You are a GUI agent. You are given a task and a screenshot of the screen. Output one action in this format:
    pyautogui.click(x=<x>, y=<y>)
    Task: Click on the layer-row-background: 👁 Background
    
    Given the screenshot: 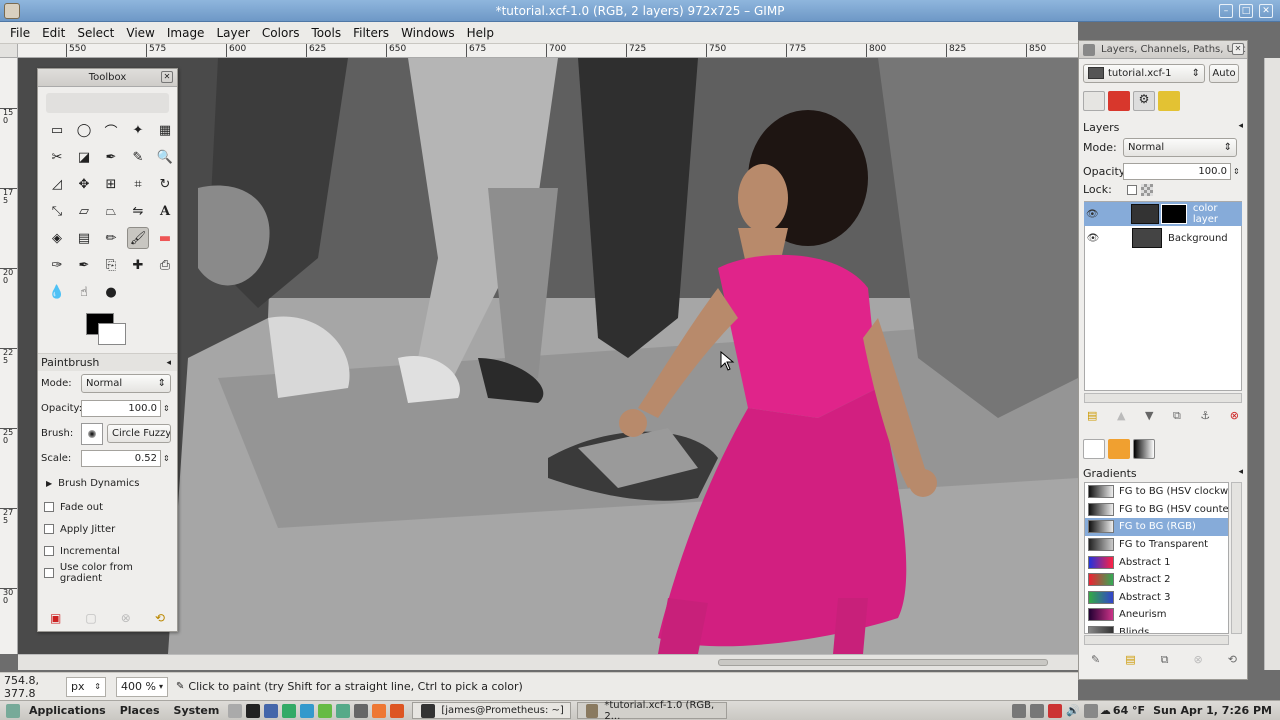 What is the action you would take?
    pyautogui.click(x=1163, y=238)
    